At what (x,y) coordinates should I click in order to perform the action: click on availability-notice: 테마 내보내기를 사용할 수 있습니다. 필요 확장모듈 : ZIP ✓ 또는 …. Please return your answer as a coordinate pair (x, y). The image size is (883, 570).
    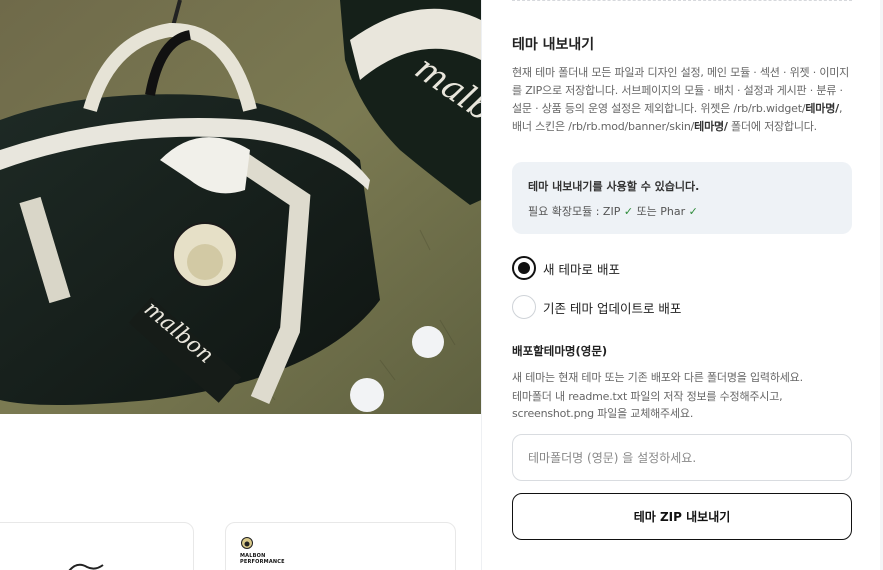
    Looking at the image, I should click on (682, 198).